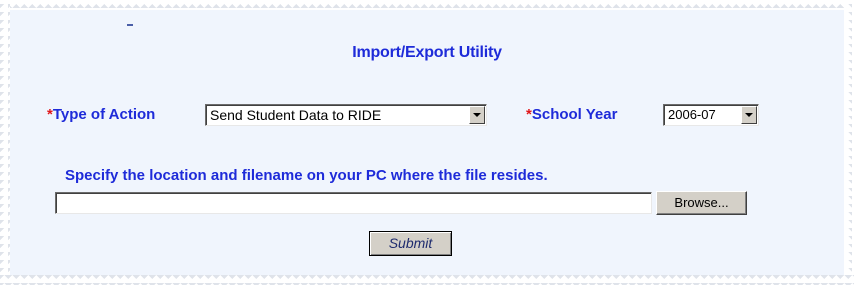  What do you see at coordinates (353, 203) in the screenshot?
I see `file-path-input` at bounding box center [353, 203].